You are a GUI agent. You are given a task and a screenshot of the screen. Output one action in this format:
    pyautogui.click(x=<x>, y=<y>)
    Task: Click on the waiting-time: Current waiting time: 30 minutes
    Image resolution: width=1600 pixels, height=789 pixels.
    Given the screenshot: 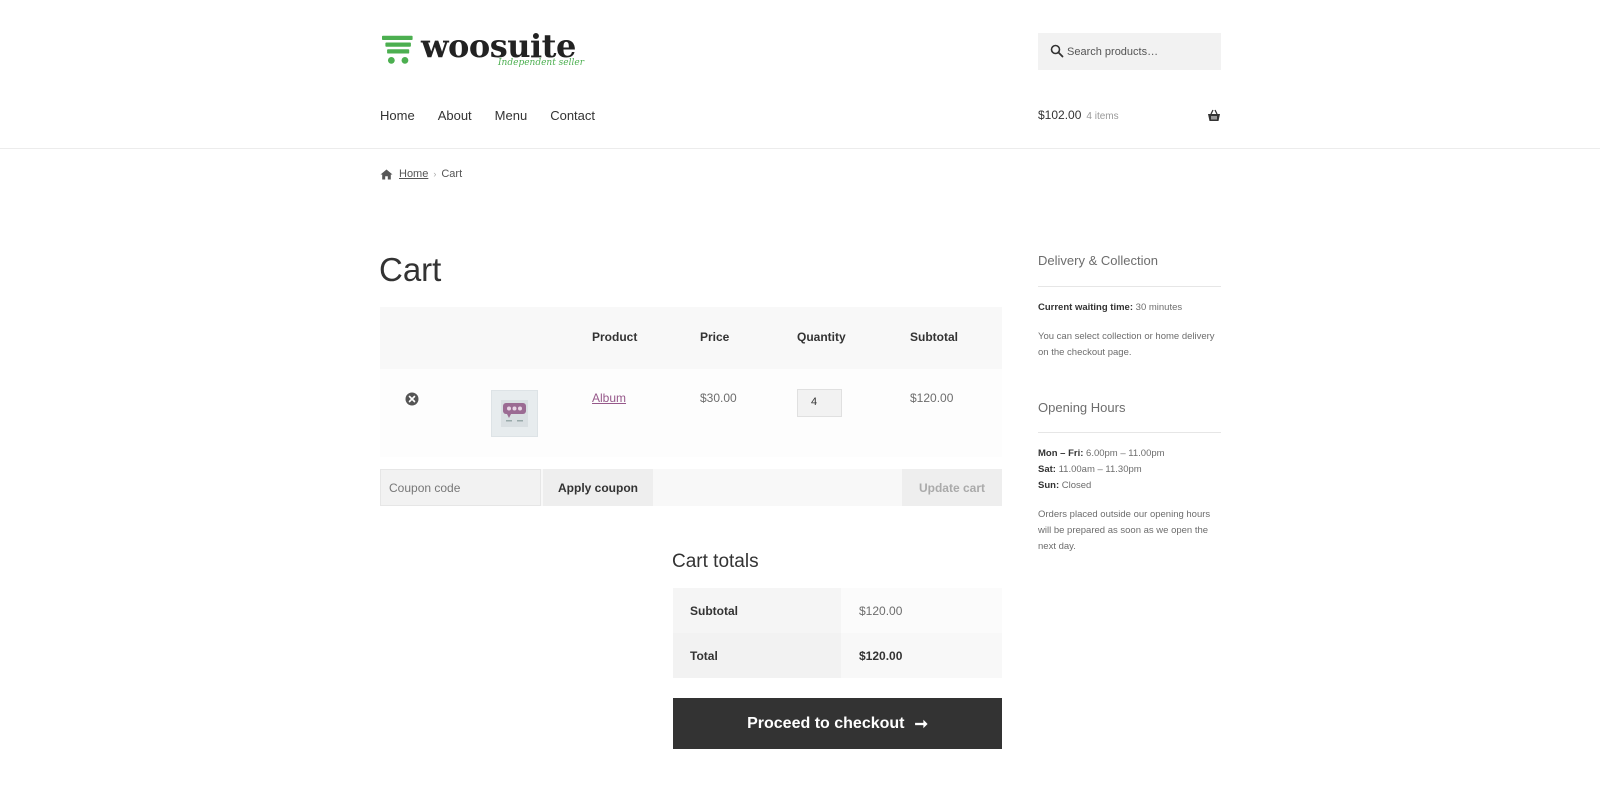 What is the action you would take?
    pyautogui.click(x=1130, y=308)
    